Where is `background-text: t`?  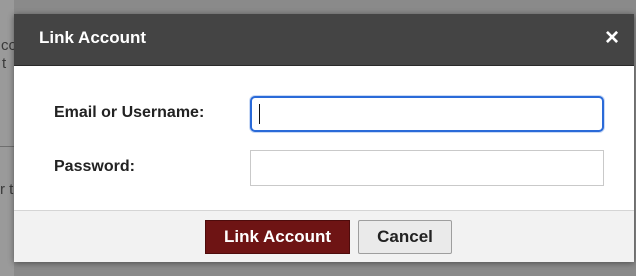
background-text: t is located at coordinates (4, 63).